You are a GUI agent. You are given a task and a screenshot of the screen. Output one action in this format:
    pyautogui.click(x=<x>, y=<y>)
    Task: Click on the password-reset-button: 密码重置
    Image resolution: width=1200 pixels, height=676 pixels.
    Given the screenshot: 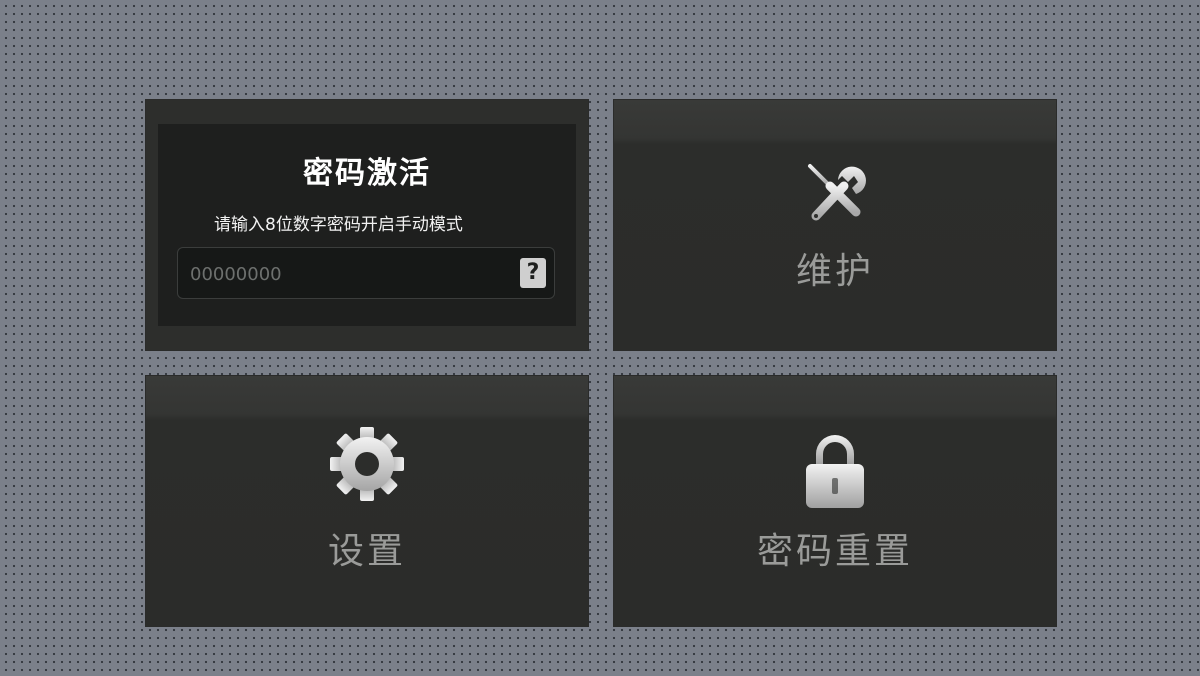 What is the action you would take?
    pyautogui.click(x=835, y=501)
    